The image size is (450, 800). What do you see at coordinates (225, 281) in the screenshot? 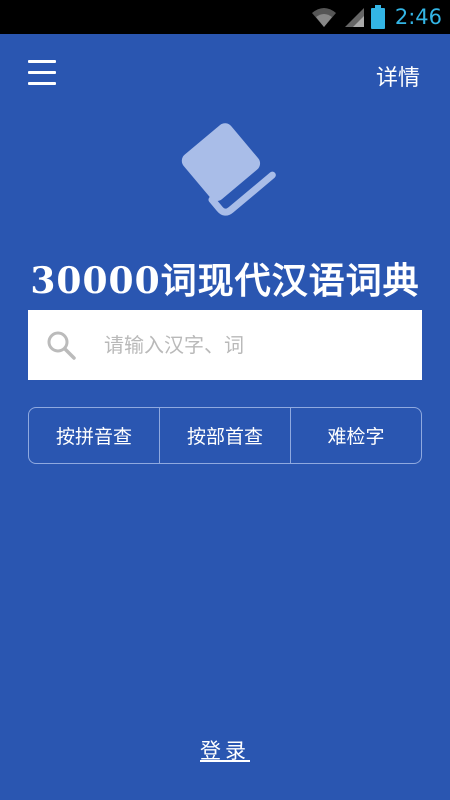
I see `app-title: 30000词现代汉语词典` at bounding box center [225, 281].